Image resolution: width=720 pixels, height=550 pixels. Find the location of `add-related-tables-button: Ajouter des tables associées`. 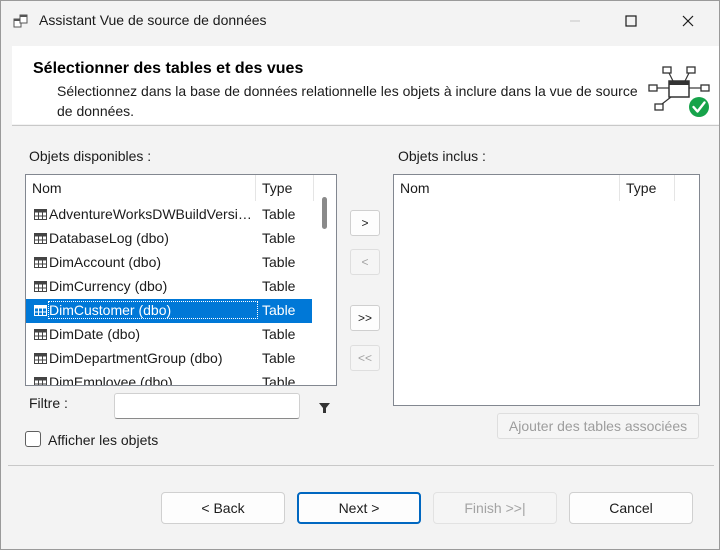

add-related-tables-button: Ajouter des tables associées is located at coordinates (598, 426).